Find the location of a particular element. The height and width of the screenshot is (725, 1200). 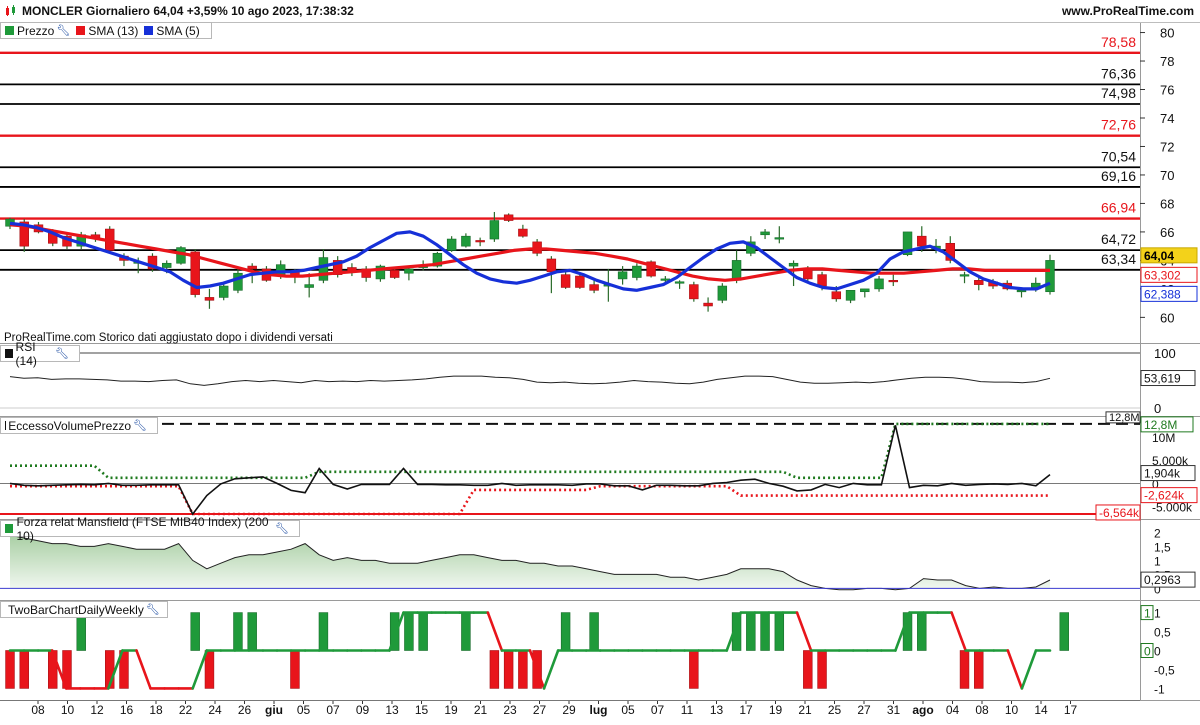

level-label: 63,34 is located at coordinates (1118, 259).